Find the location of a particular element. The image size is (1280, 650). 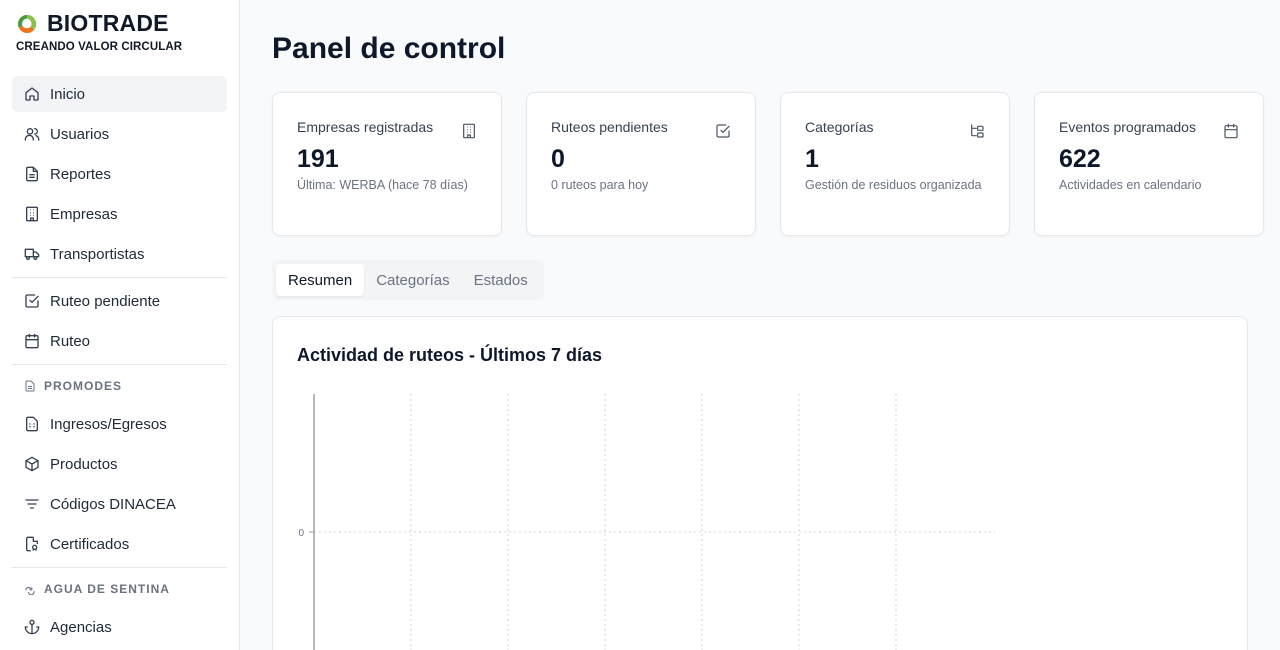

stat-card-title: Ruteos pendientes is located at coordinates (609, 127).